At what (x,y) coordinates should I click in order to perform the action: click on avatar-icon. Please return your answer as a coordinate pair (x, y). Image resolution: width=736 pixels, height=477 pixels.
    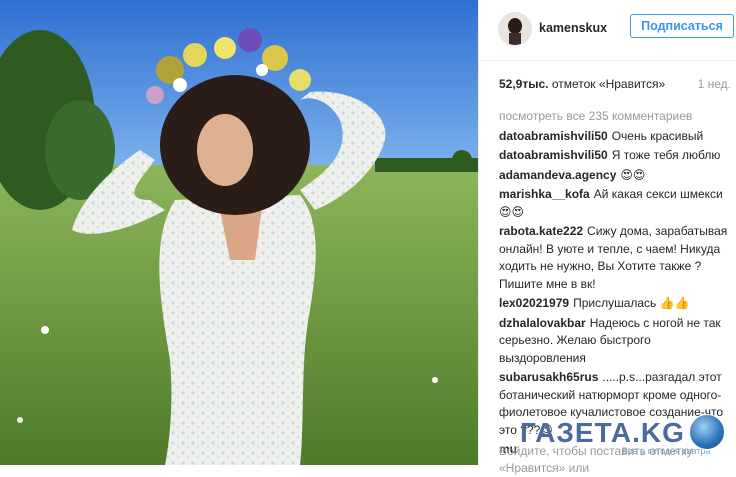
    Looking at the image, I should click on (515, 29).